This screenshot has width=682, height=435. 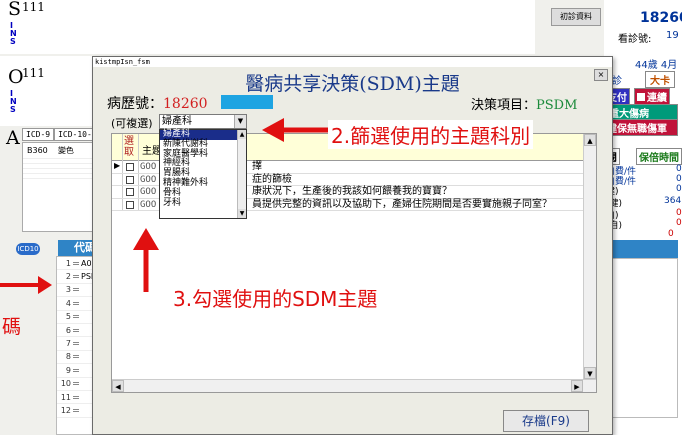 I want to click on dropdown-scrollbar: ▲ ▼, so click(x=241, y=174).